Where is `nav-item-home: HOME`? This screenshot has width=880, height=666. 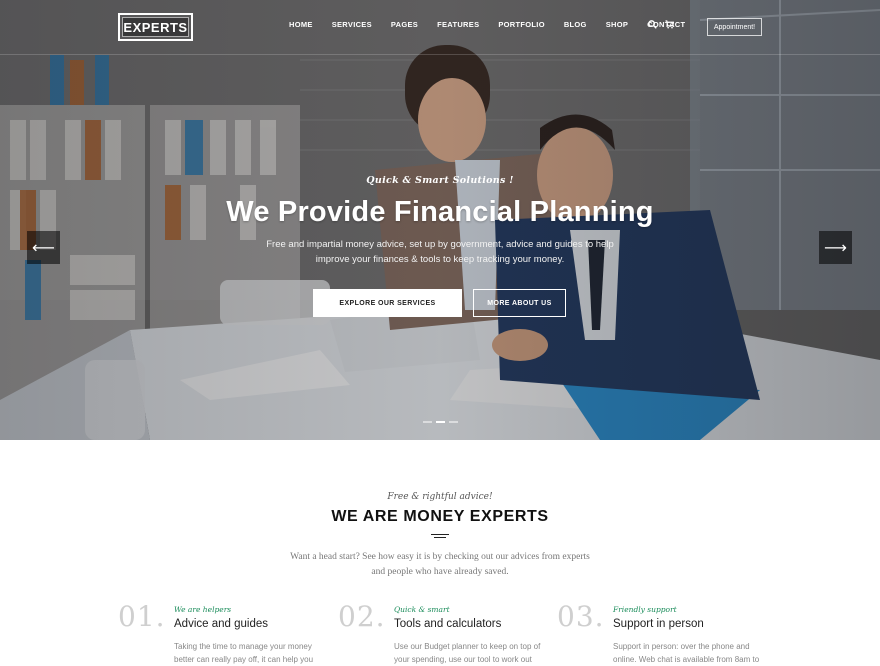 nav-item-home: HOME is located at coordinates (301, 24).